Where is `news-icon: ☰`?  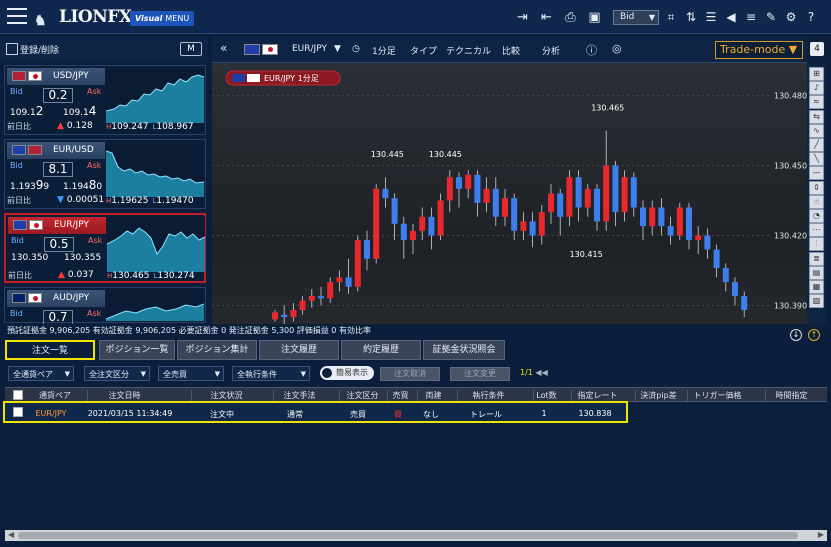
news-icon: ☰ is located at coordinates (711, 17).